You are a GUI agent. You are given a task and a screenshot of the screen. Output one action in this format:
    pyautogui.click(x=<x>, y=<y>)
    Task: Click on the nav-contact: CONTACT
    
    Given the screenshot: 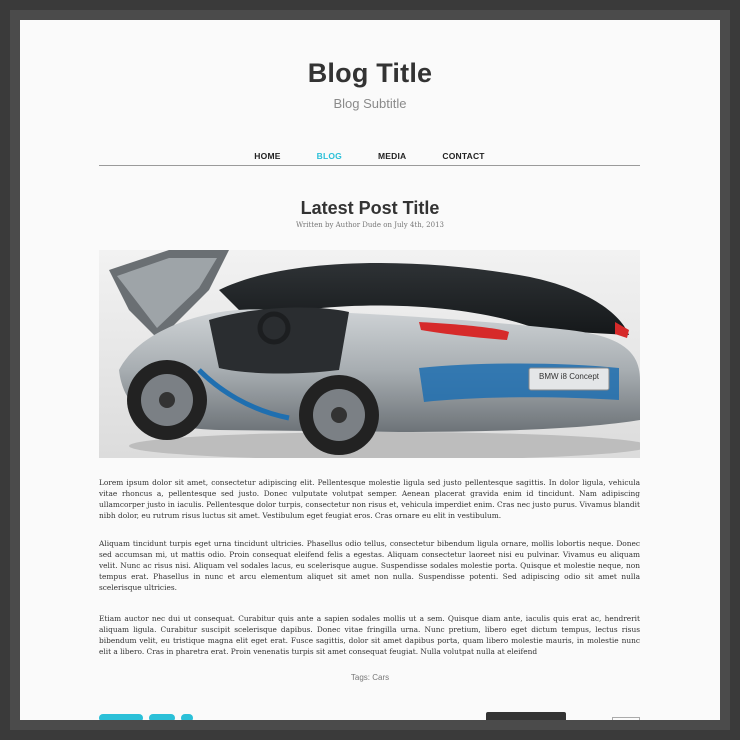 What is the action you would take?
    pyautogui.click(x=463, y=158)
    